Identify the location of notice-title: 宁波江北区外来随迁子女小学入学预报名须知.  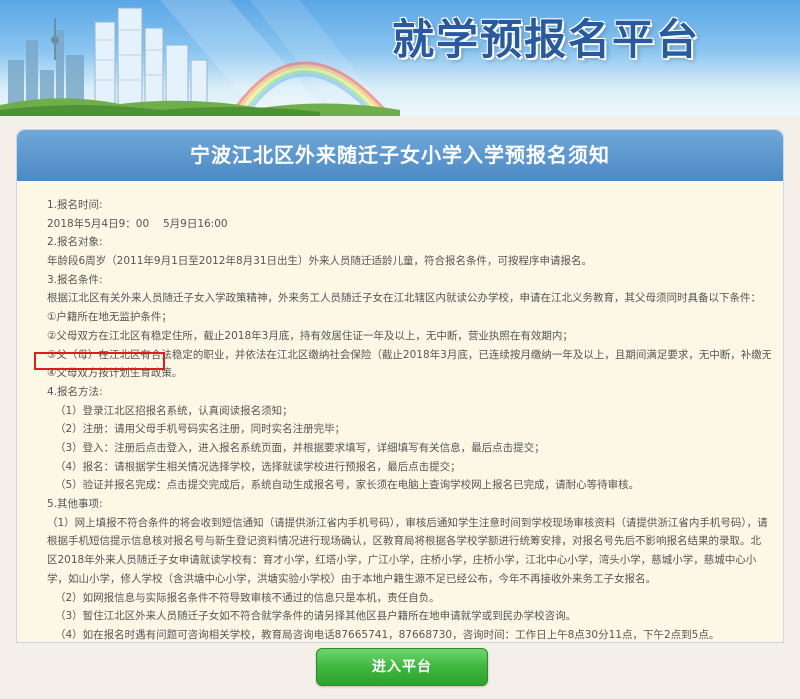
(400, 155).